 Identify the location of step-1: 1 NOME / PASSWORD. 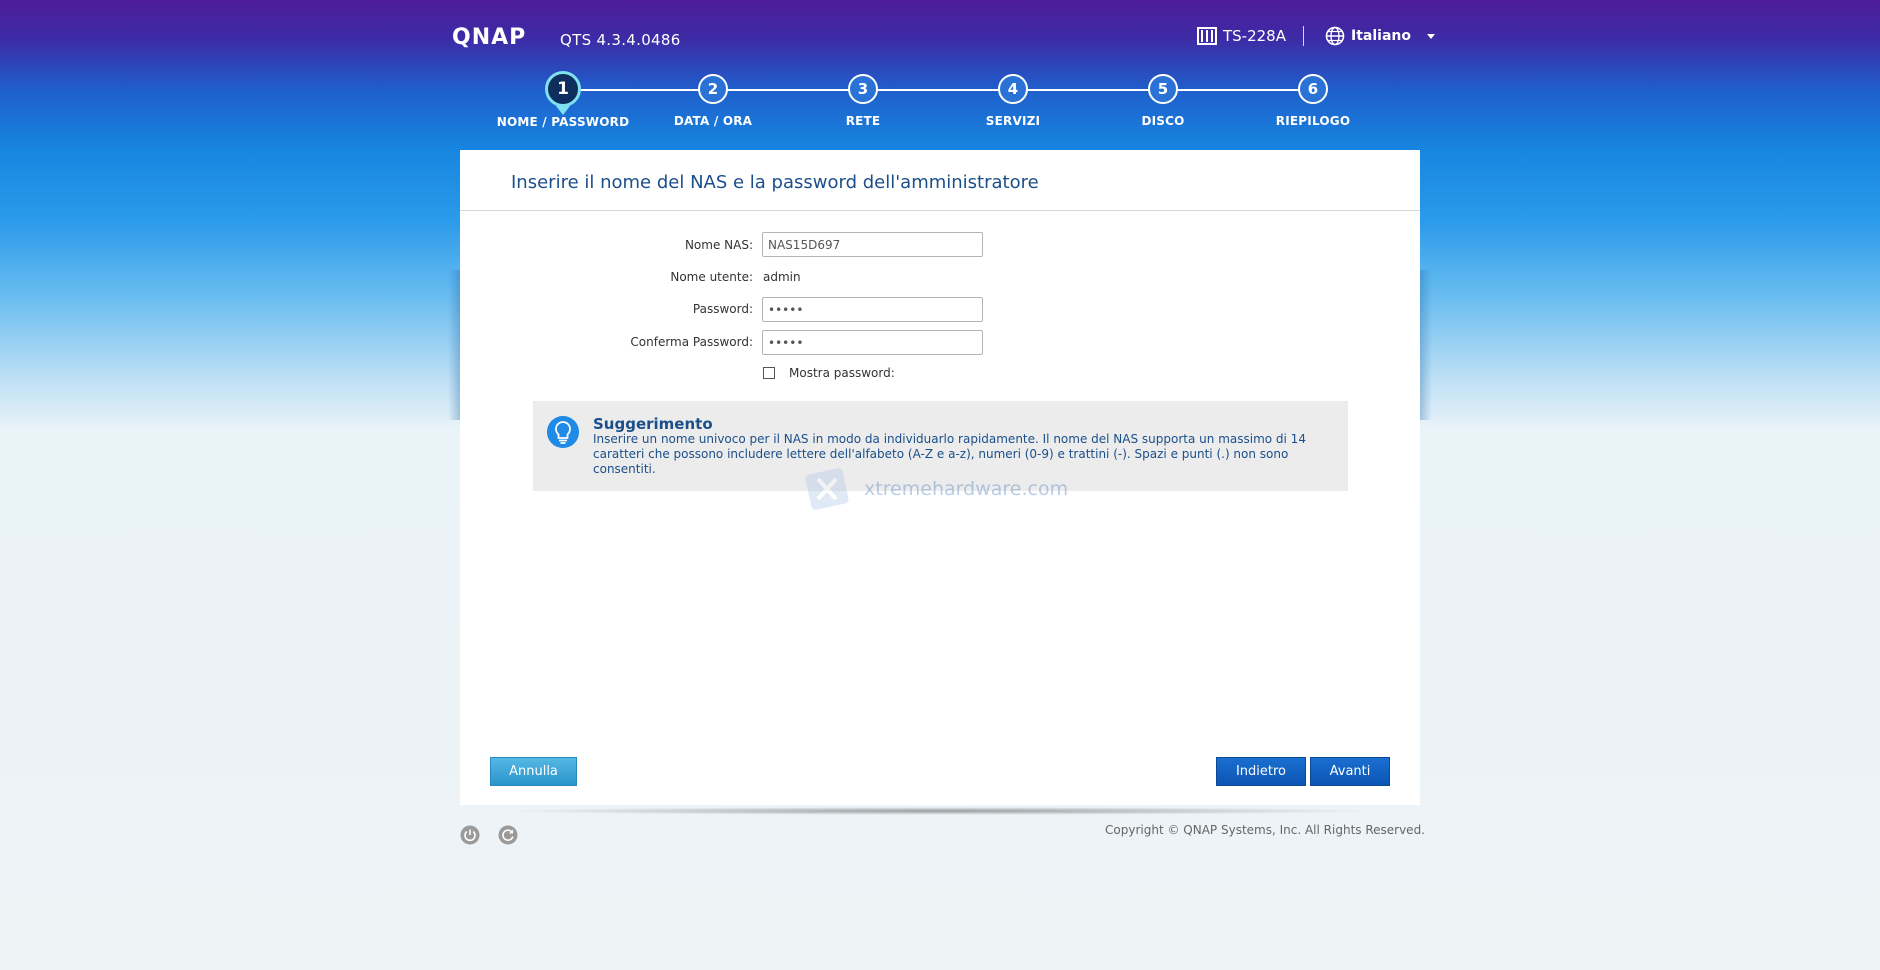
(563, 100).